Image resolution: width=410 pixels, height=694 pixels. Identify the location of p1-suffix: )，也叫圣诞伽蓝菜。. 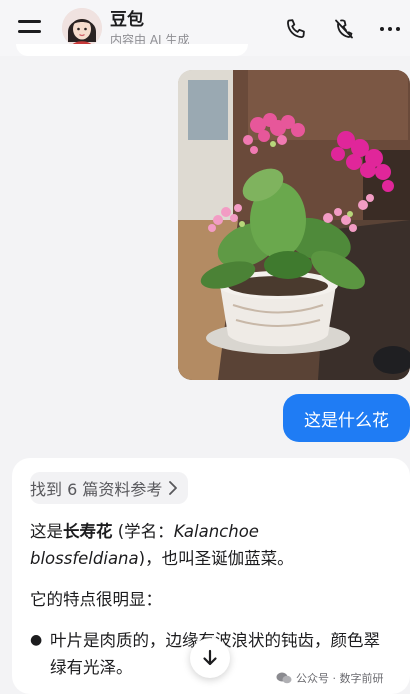
(216, 558).